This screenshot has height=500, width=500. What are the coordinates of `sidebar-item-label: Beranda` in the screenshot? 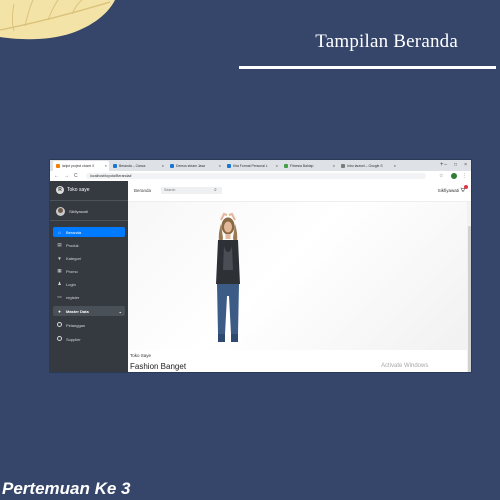 It's located at (74, 232).